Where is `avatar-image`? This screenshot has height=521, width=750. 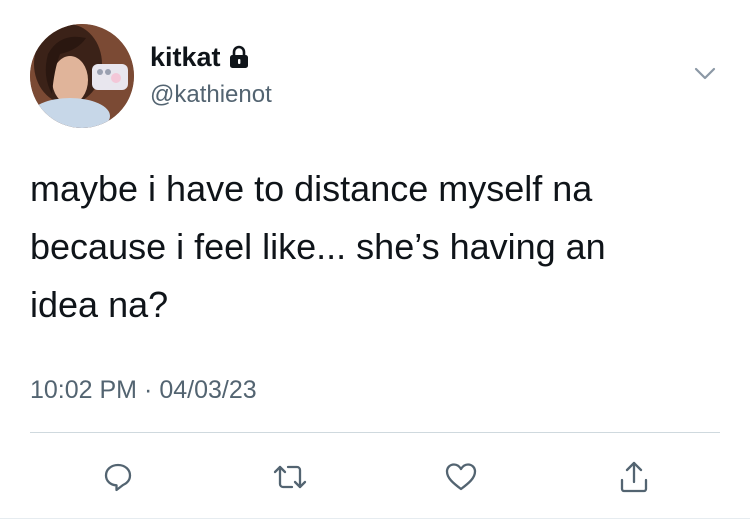 avatar-image is located at coordinates (82, 76).